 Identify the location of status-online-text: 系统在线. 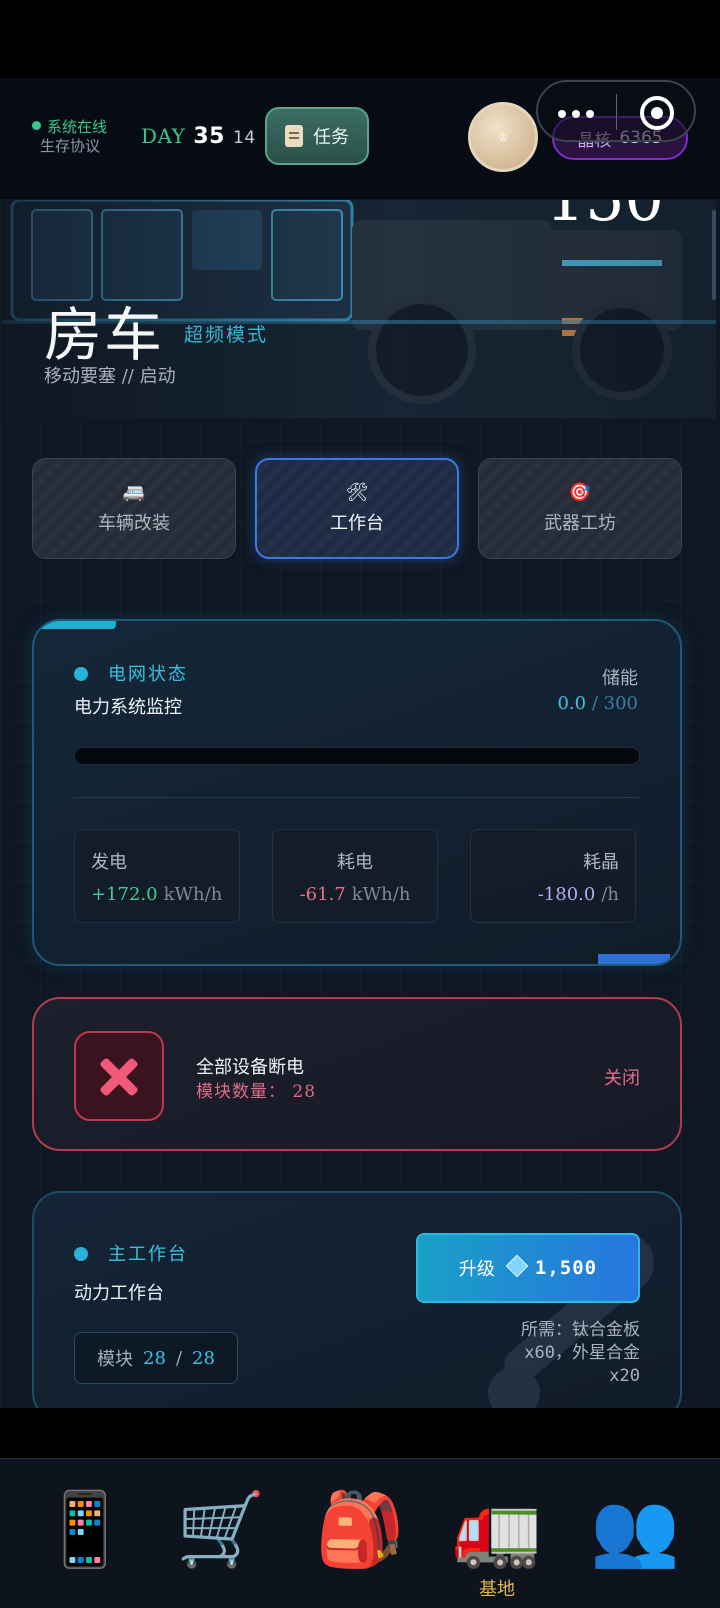
(77, 127).